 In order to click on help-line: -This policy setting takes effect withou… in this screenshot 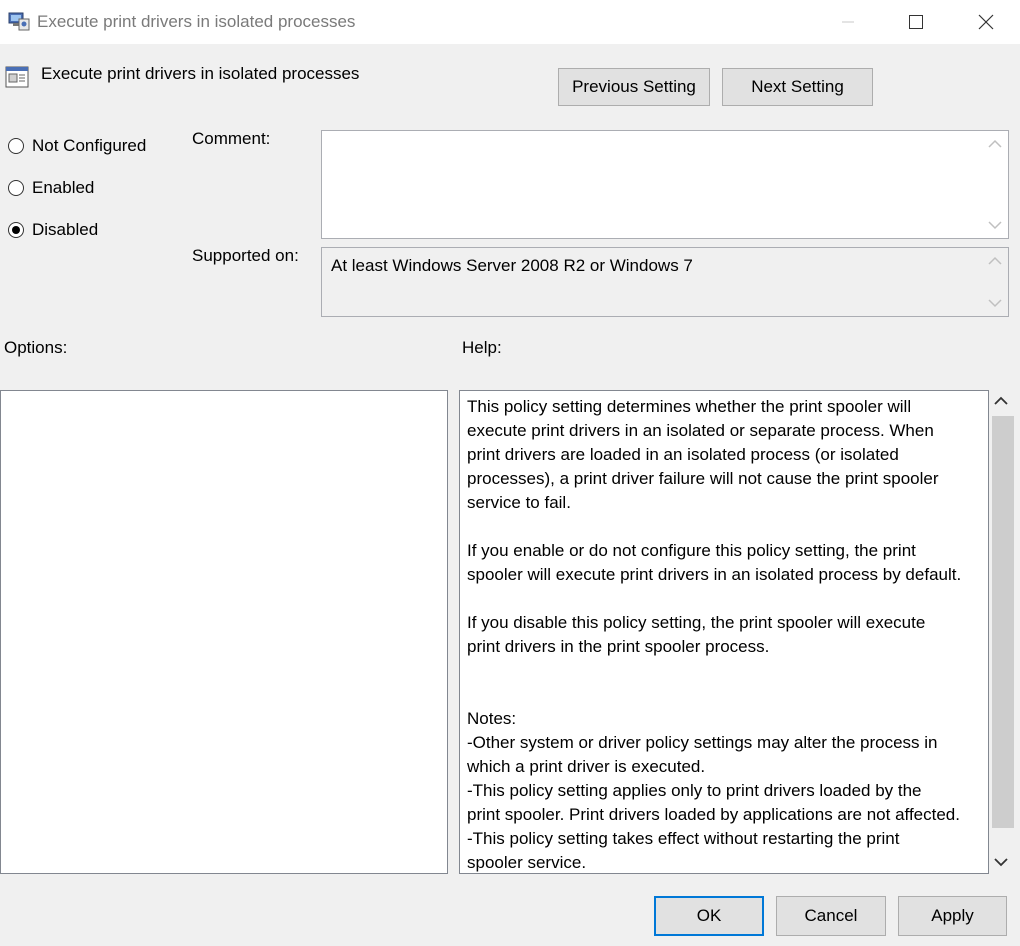, I will do `click(683, 838)`.